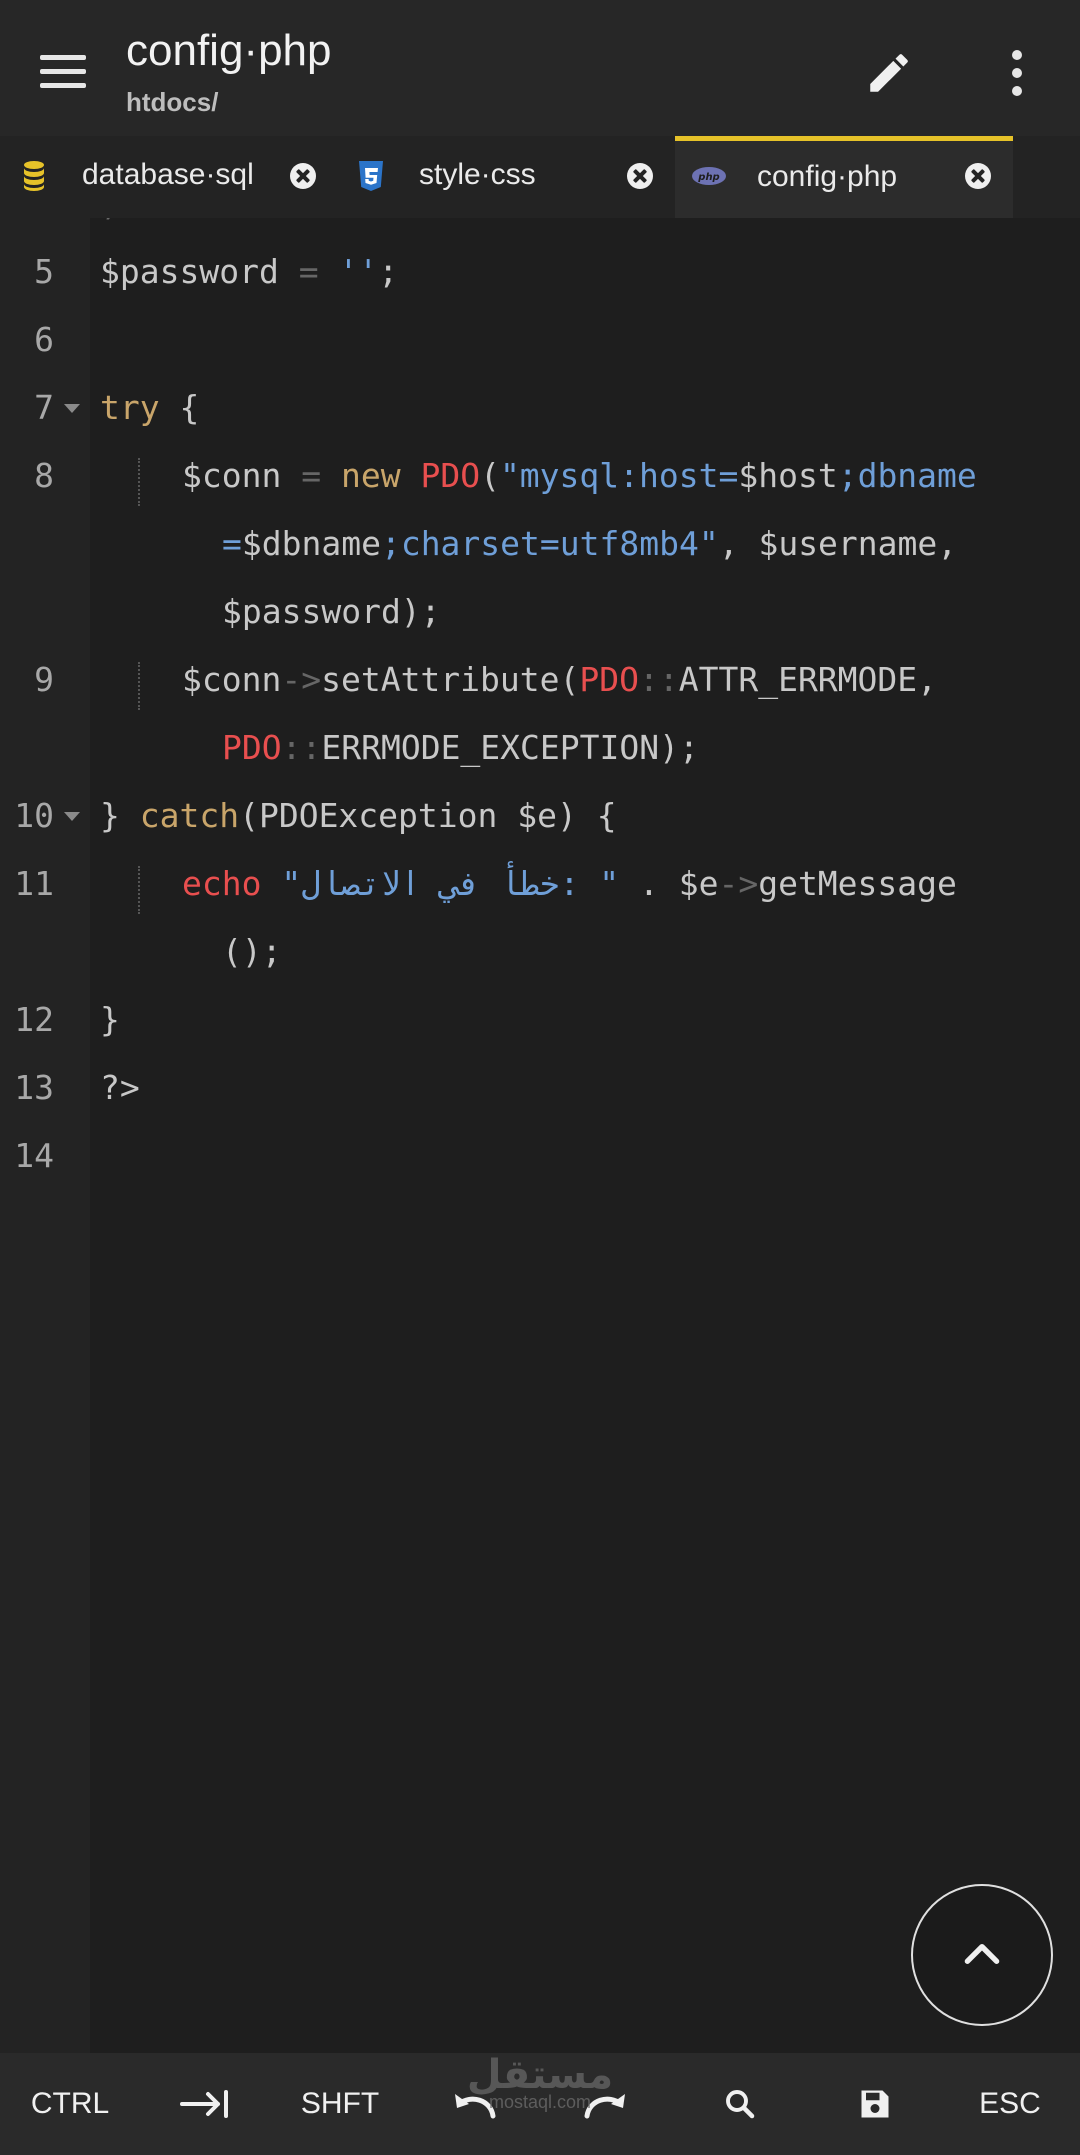 The width and height of the screenshot is (1080, 2155). Describe the element at coordinates (120, 220) in the screenshot. I see `clipped-code-line: ;` at that location.